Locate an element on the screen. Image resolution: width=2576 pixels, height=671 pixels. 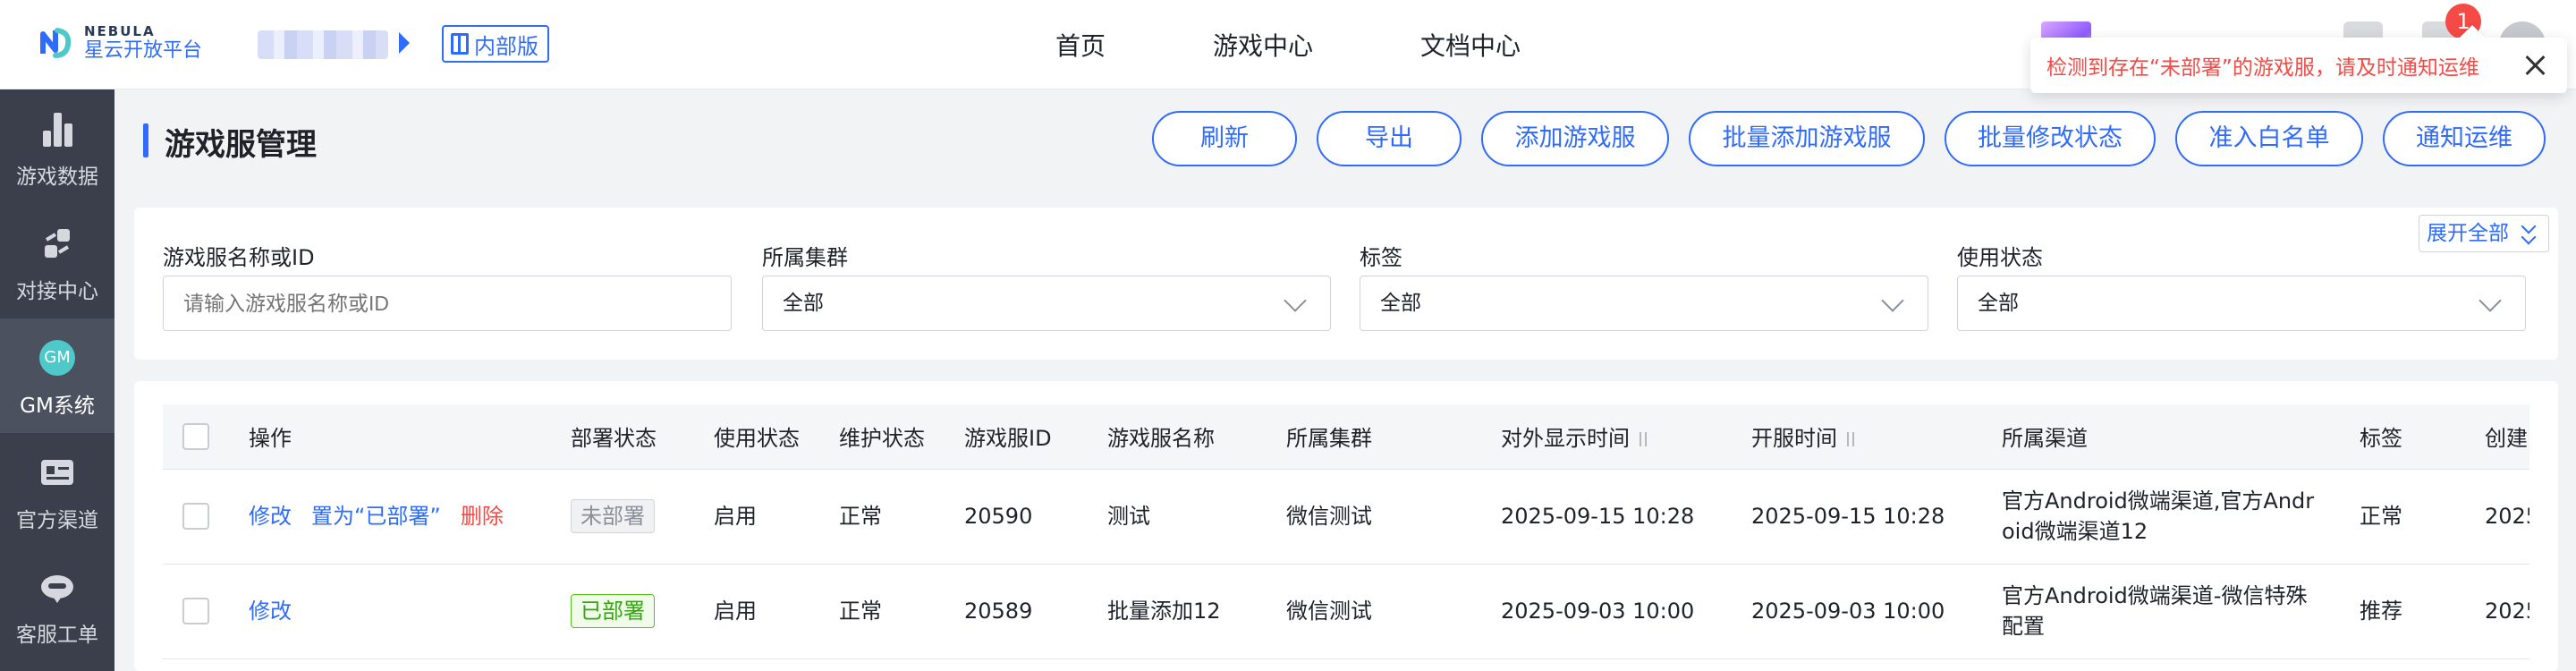
filter-label-use-status: 使用状态 is located at coordinates (2000, 258).